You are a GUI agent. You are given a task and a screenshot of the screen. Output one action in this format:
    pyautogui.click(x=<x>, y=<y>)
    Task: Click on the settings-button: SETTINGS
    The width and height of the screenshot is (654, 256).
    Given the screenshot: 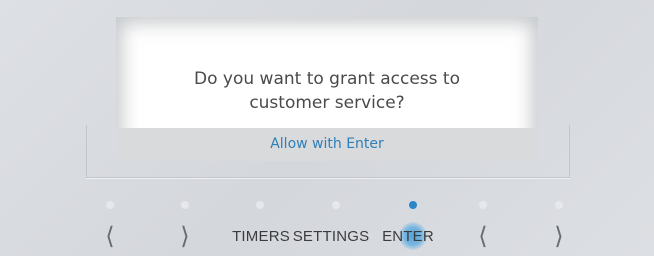 What is the action you would take?
    pyautogui.click(x=331, y=236)
    